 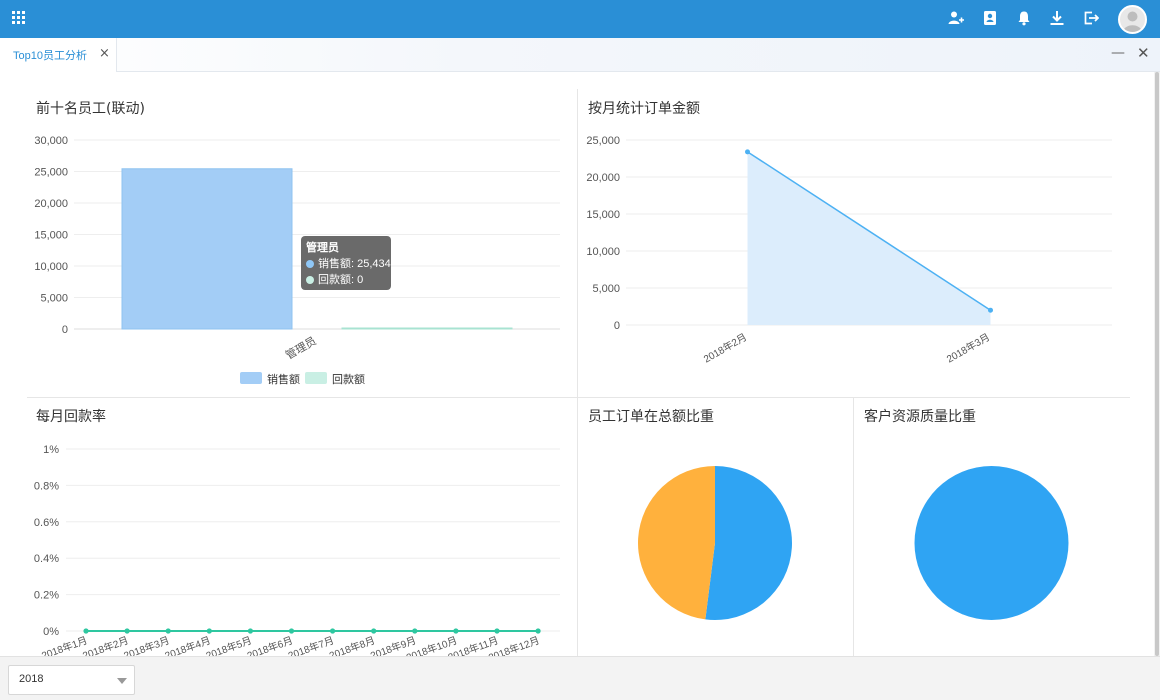 I want to click on tab-close-icon: ×, so click(x=104, y=53).